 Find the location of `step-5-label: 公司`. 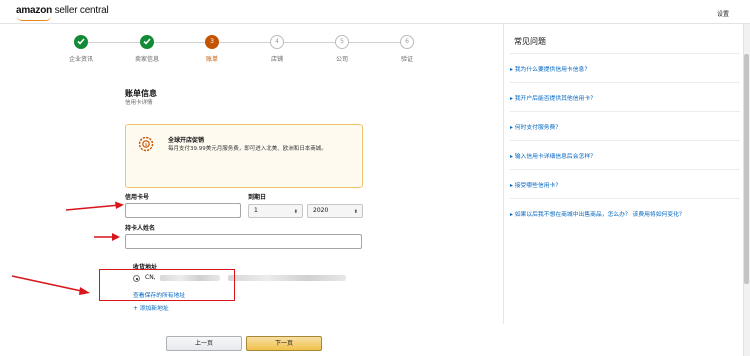

step-5-label: 公司 is located at coordinates (341, 59).